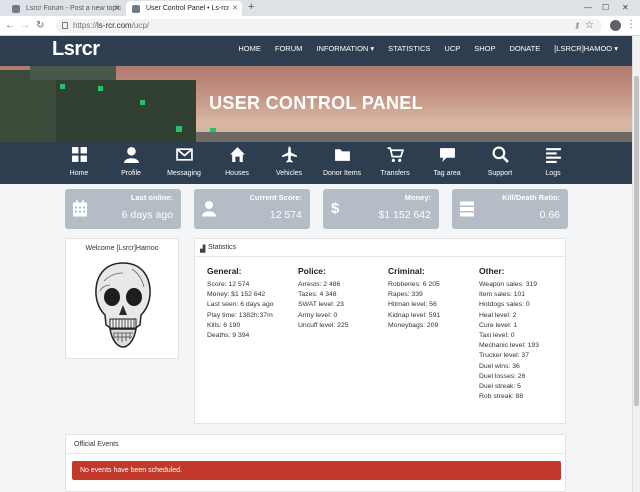 The height and width of the screenshot is (492, 640). I want to click on ucp-nav-donor-items: Donor Items, so click(342, 161).